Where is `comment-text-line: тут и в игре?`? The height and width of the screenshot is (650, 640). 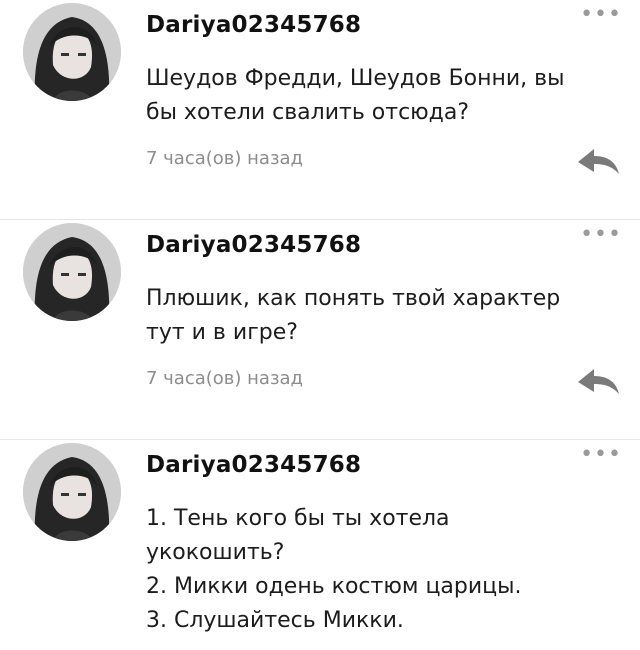 comment-text-line: тут и в игре? is located at coordinates (222, 332).